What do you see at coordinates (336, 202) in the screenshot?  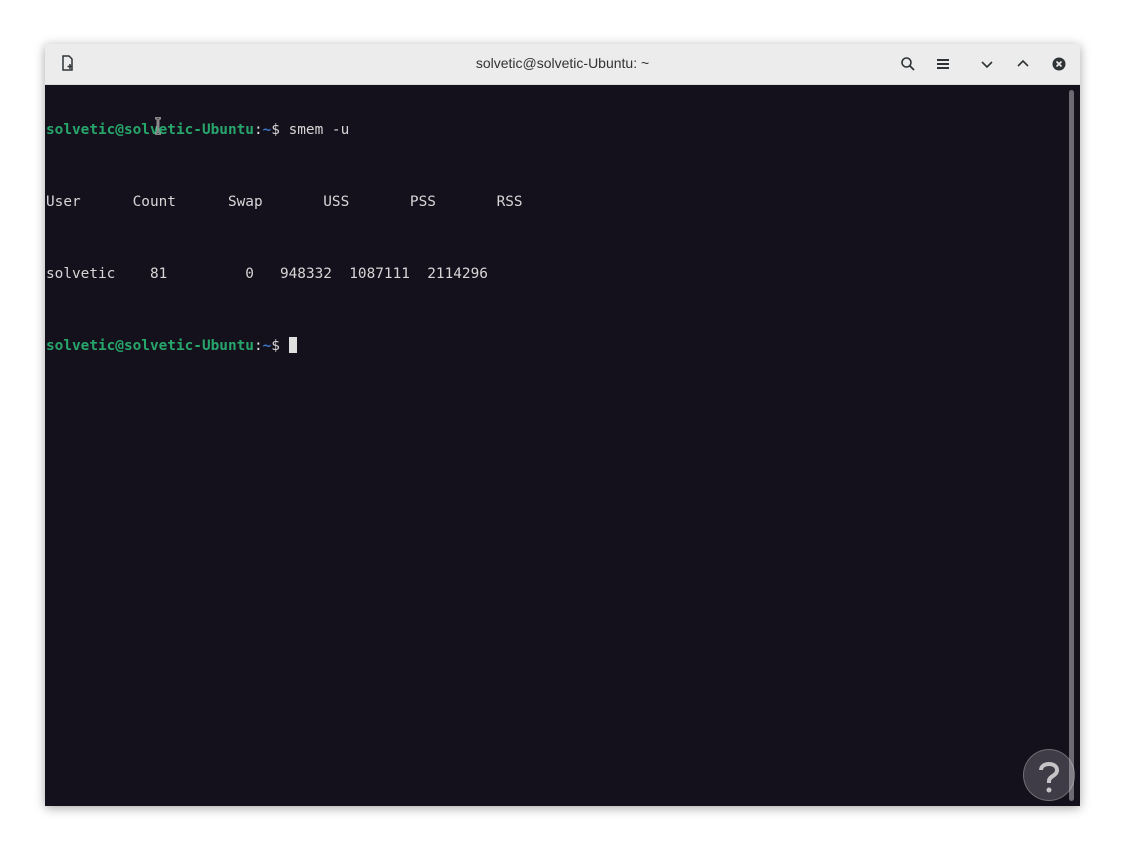 I see `header-uss: USS` at bounding box center [336, 202].